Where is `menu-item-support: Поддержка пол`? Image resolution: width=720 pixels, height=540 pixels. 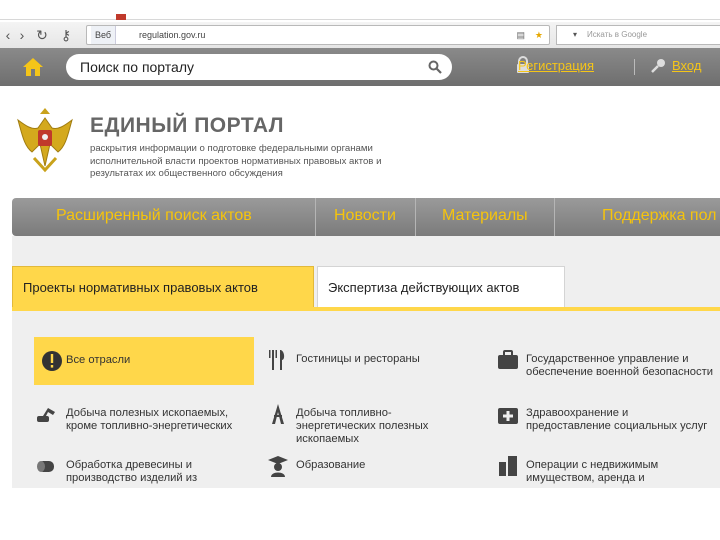
menu-item-support: Поддержка пол is located at coordinates (659, 217).